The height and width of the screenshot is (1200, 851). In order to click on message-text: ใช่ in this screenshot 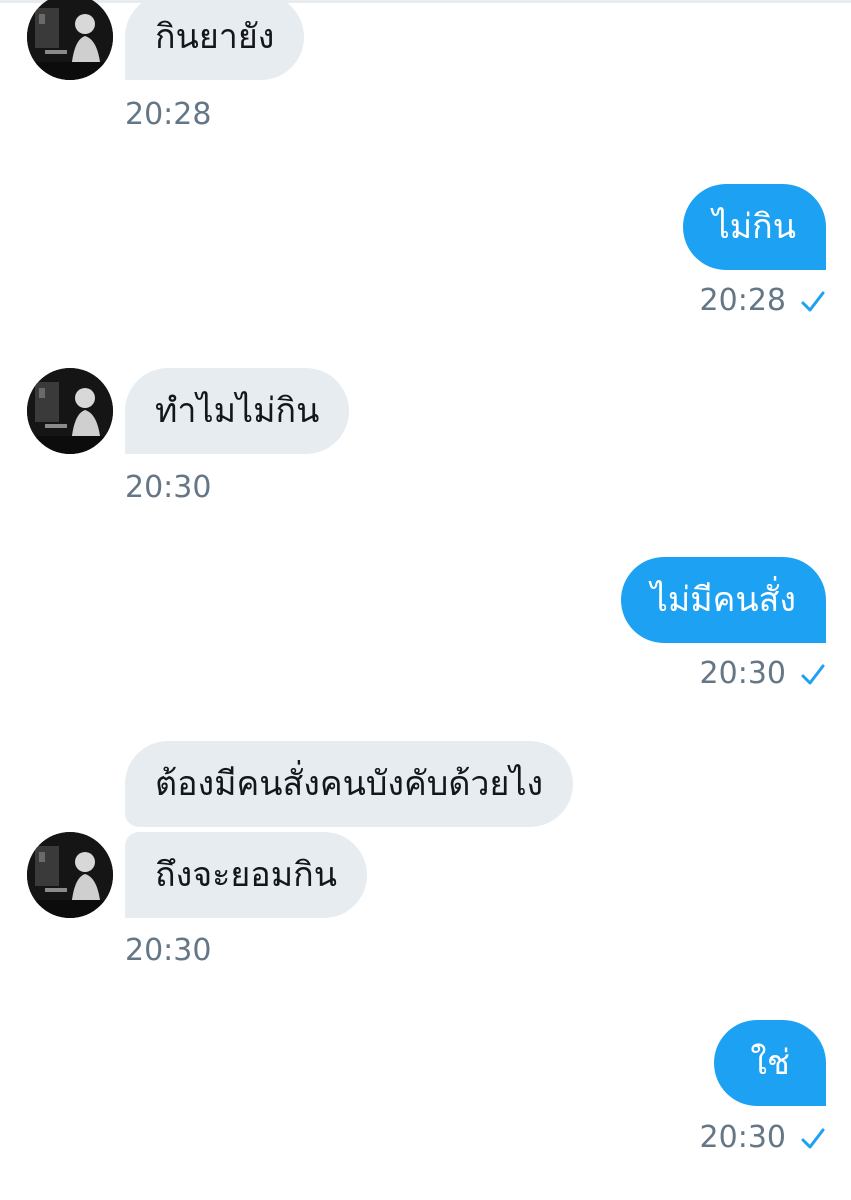, I will do `click(770, 1063)`.